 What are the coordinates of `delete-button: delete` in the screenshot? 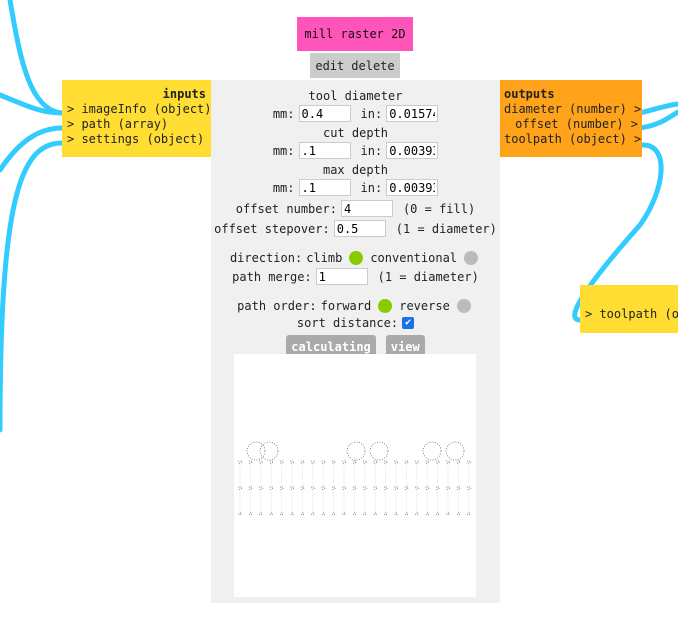 It's located at (372, 66).